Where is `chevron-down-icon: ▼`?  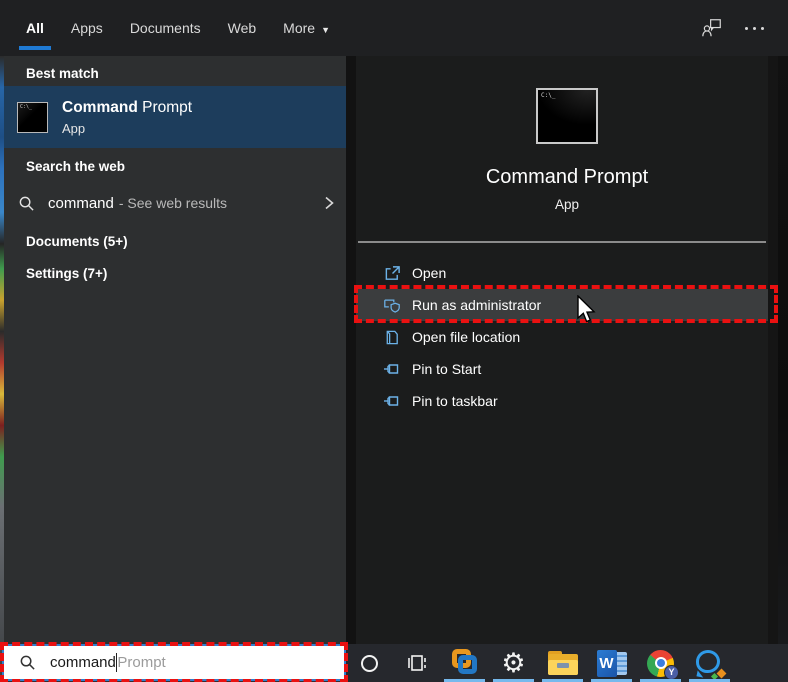 chevron-down-icon: ▼ is located at coordinates (325, 30).